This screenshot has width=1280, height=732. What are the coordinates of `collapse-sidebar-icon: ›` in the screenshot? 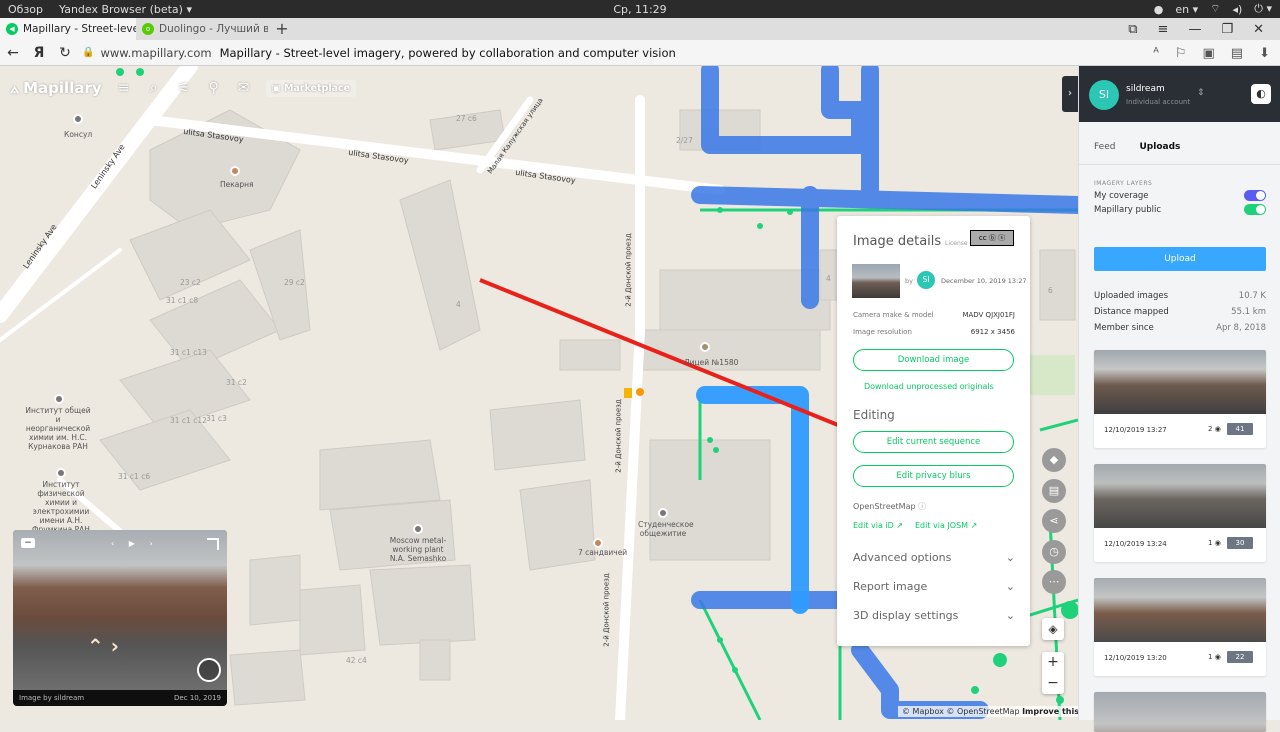 It's located at (1070, 94).